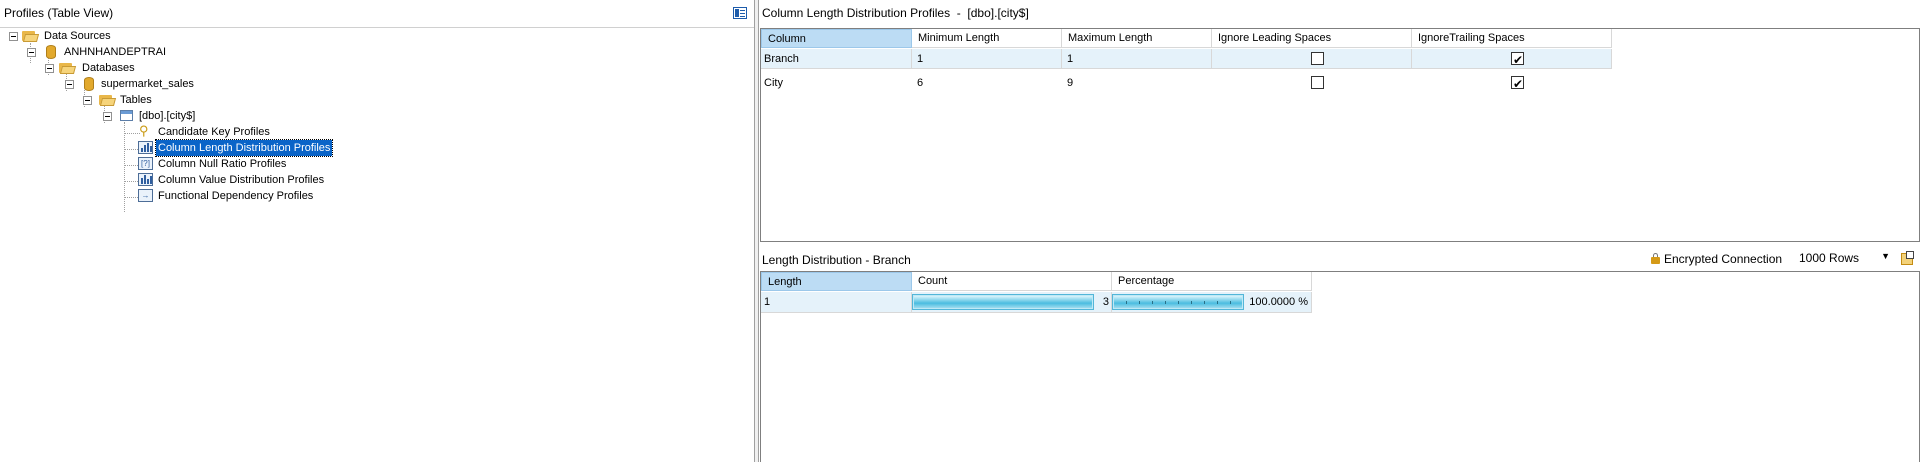 The height and width of the screenshot is (462, 1920). I want to click on table-row: 1 3 100.0000 %, so click(1036, 302).